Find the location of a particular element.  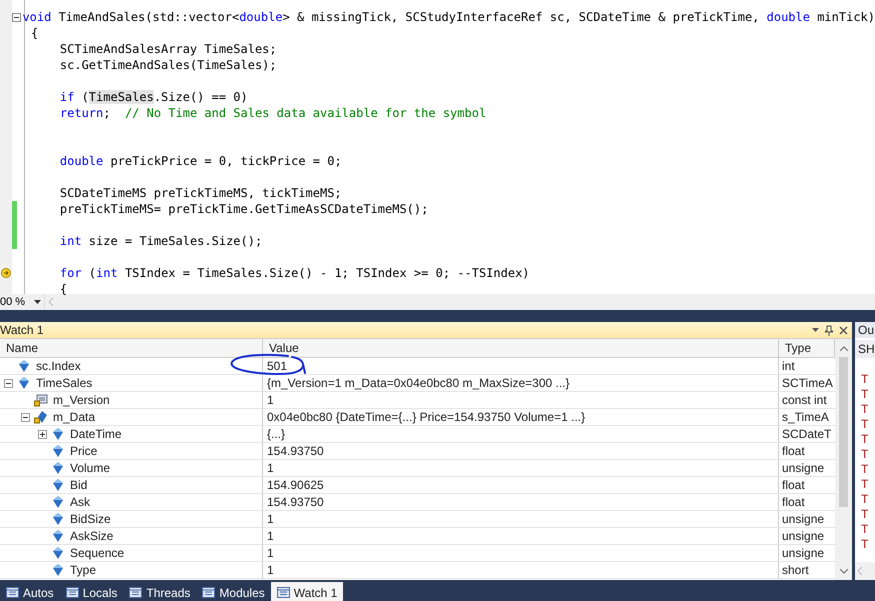

code-line: void TimeAndSales(std::vector<double> & missingTick, SCStudyInterfaceRef sc, SCDateTime & preTickTime, double minTick) is located at coordinates (448, 17).